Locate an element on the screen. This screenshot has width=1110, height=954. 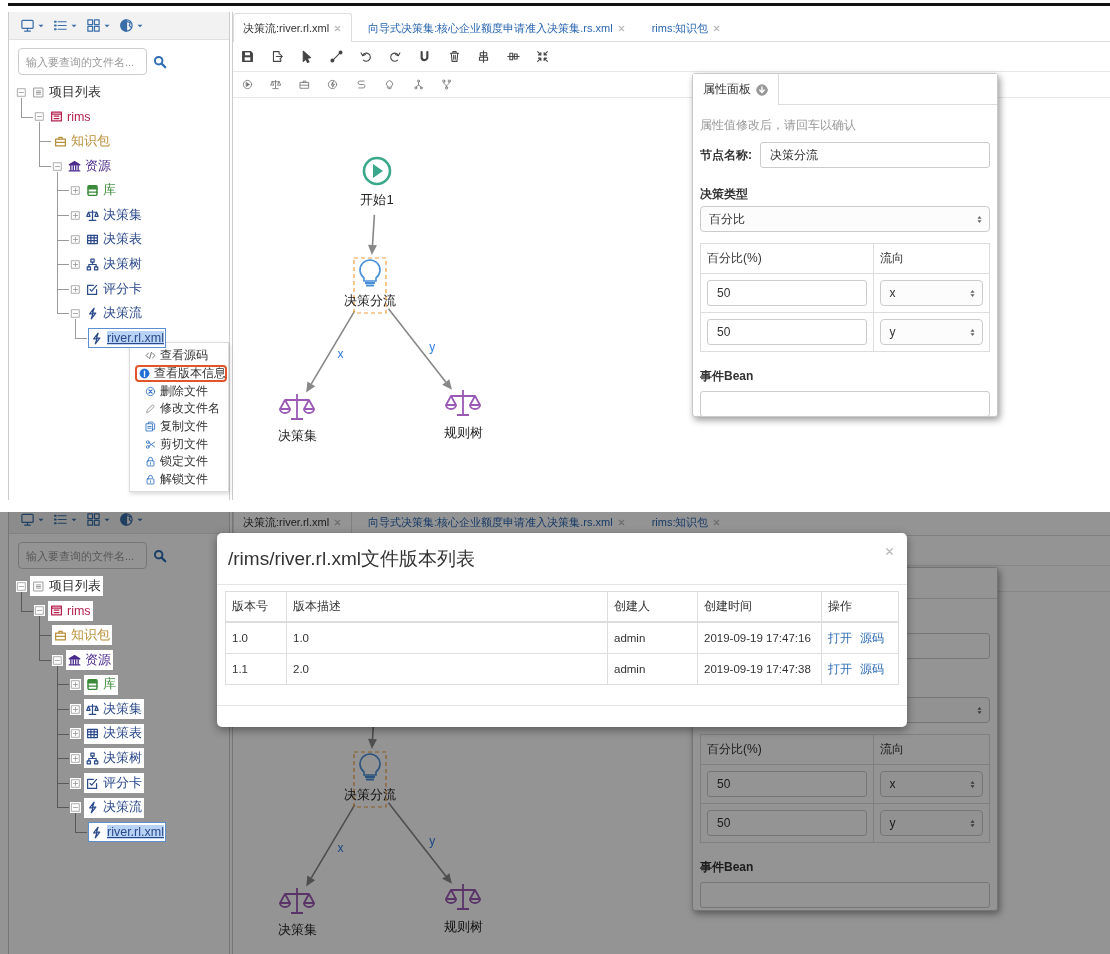
start-node-icon is located at coordinates (377, 171).